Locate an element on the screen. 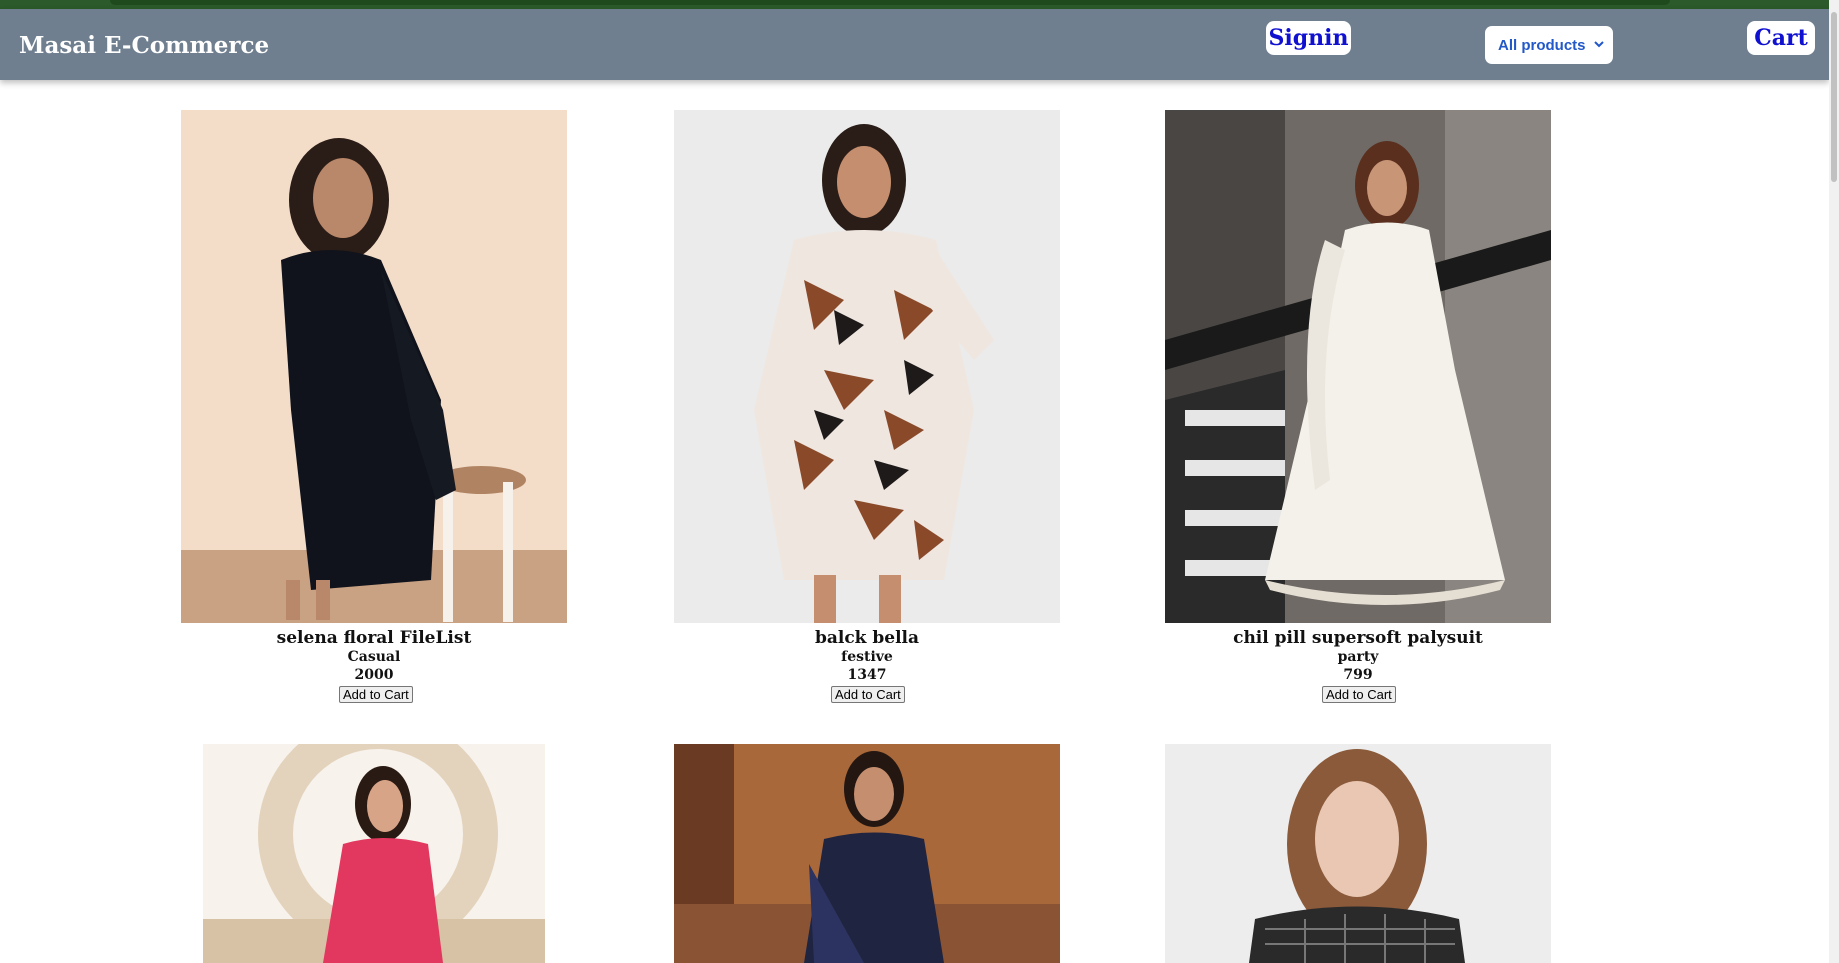  product-card: balck bella festive 1347 Add to Cart is located at coordinates (867, 410).